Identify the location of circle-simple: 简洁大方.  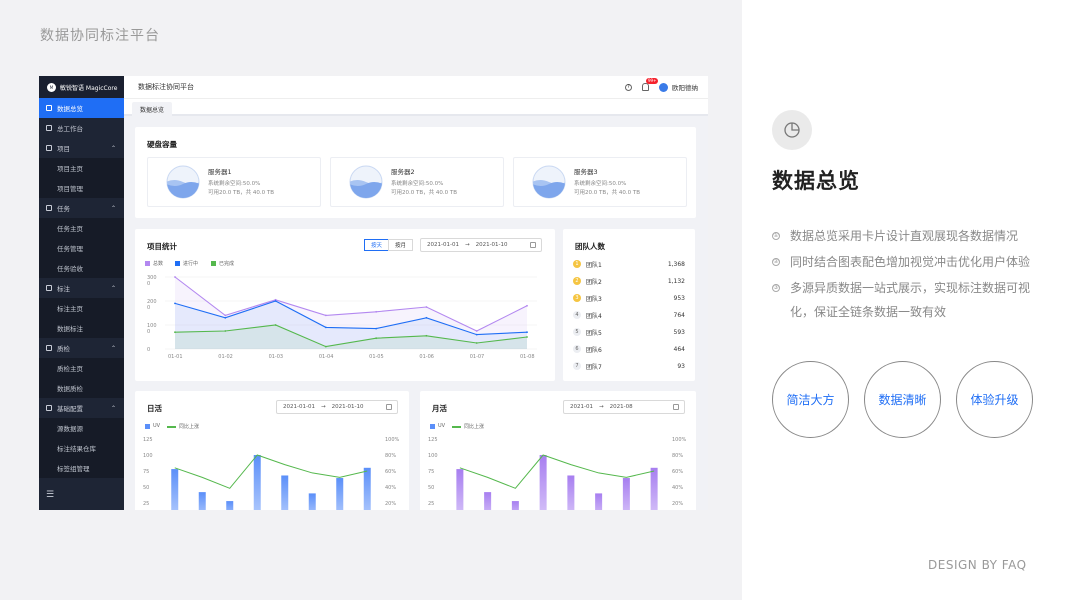
(810, 399).